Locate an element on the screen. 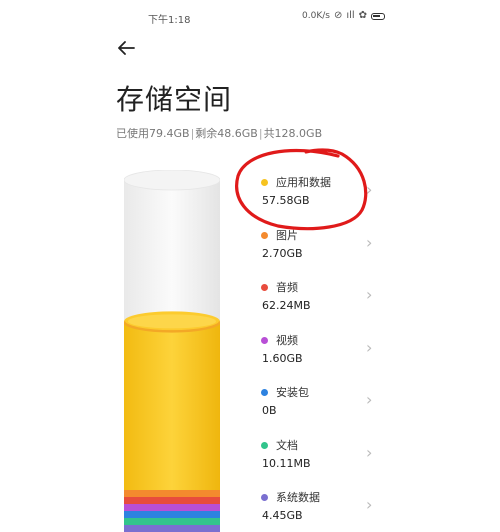  page-title: 存储空间 is located at coordinates (174, 99).